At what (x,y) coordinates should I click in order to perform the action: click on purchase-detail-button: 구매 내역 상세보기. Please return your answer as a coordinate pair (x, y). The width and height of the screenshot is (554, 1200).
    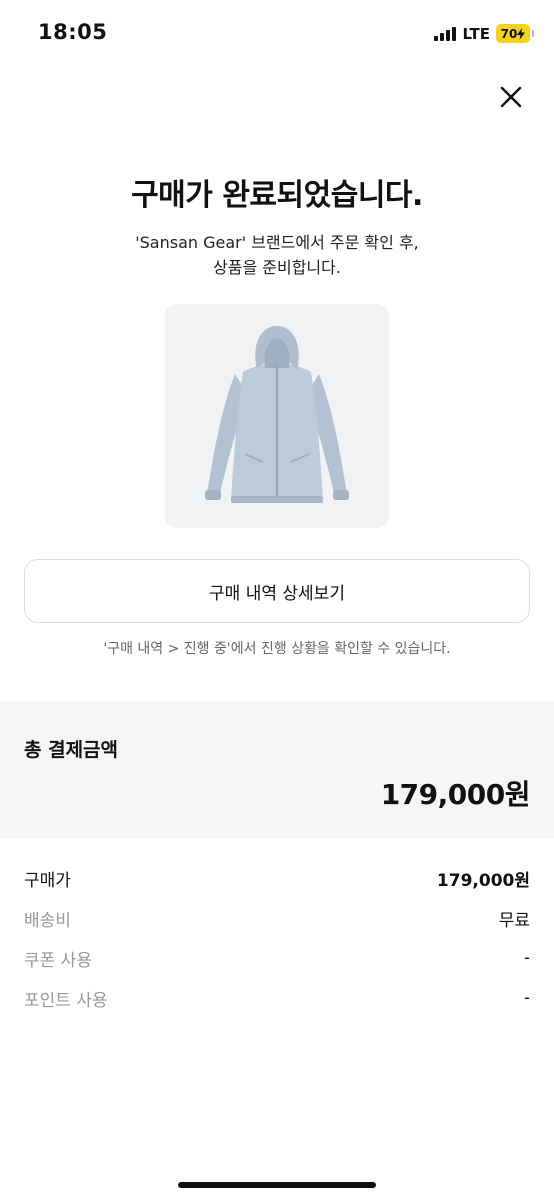
    Looking at the image, I should click on (277, 591).